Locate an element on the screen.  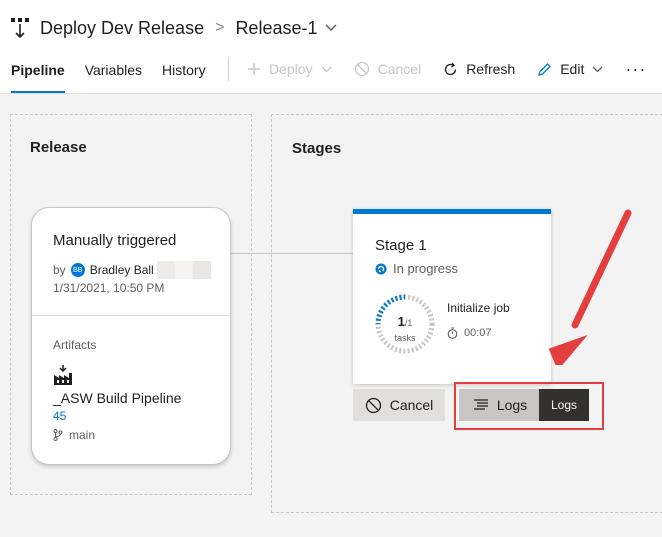
stage-status-text: In progress is located at coordinates (426, 268).